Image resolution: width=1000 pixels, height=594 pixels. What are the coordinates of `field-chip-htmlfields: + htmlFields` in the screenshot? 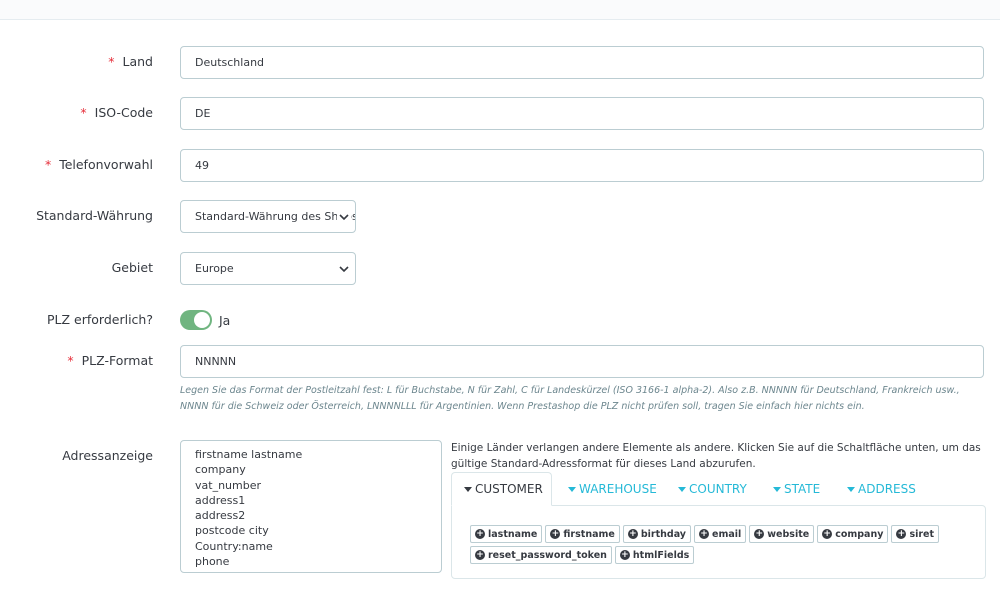 It's located at (654, 555).